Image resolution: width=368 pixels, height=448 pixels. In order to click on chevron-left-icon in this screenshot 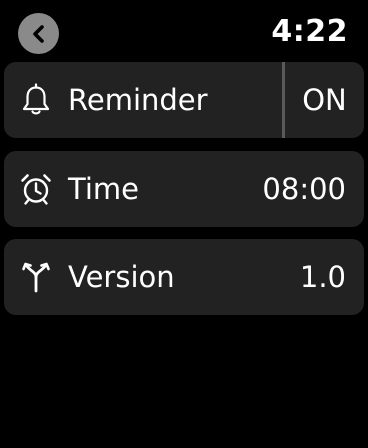, I will do `click(38, 33)`.